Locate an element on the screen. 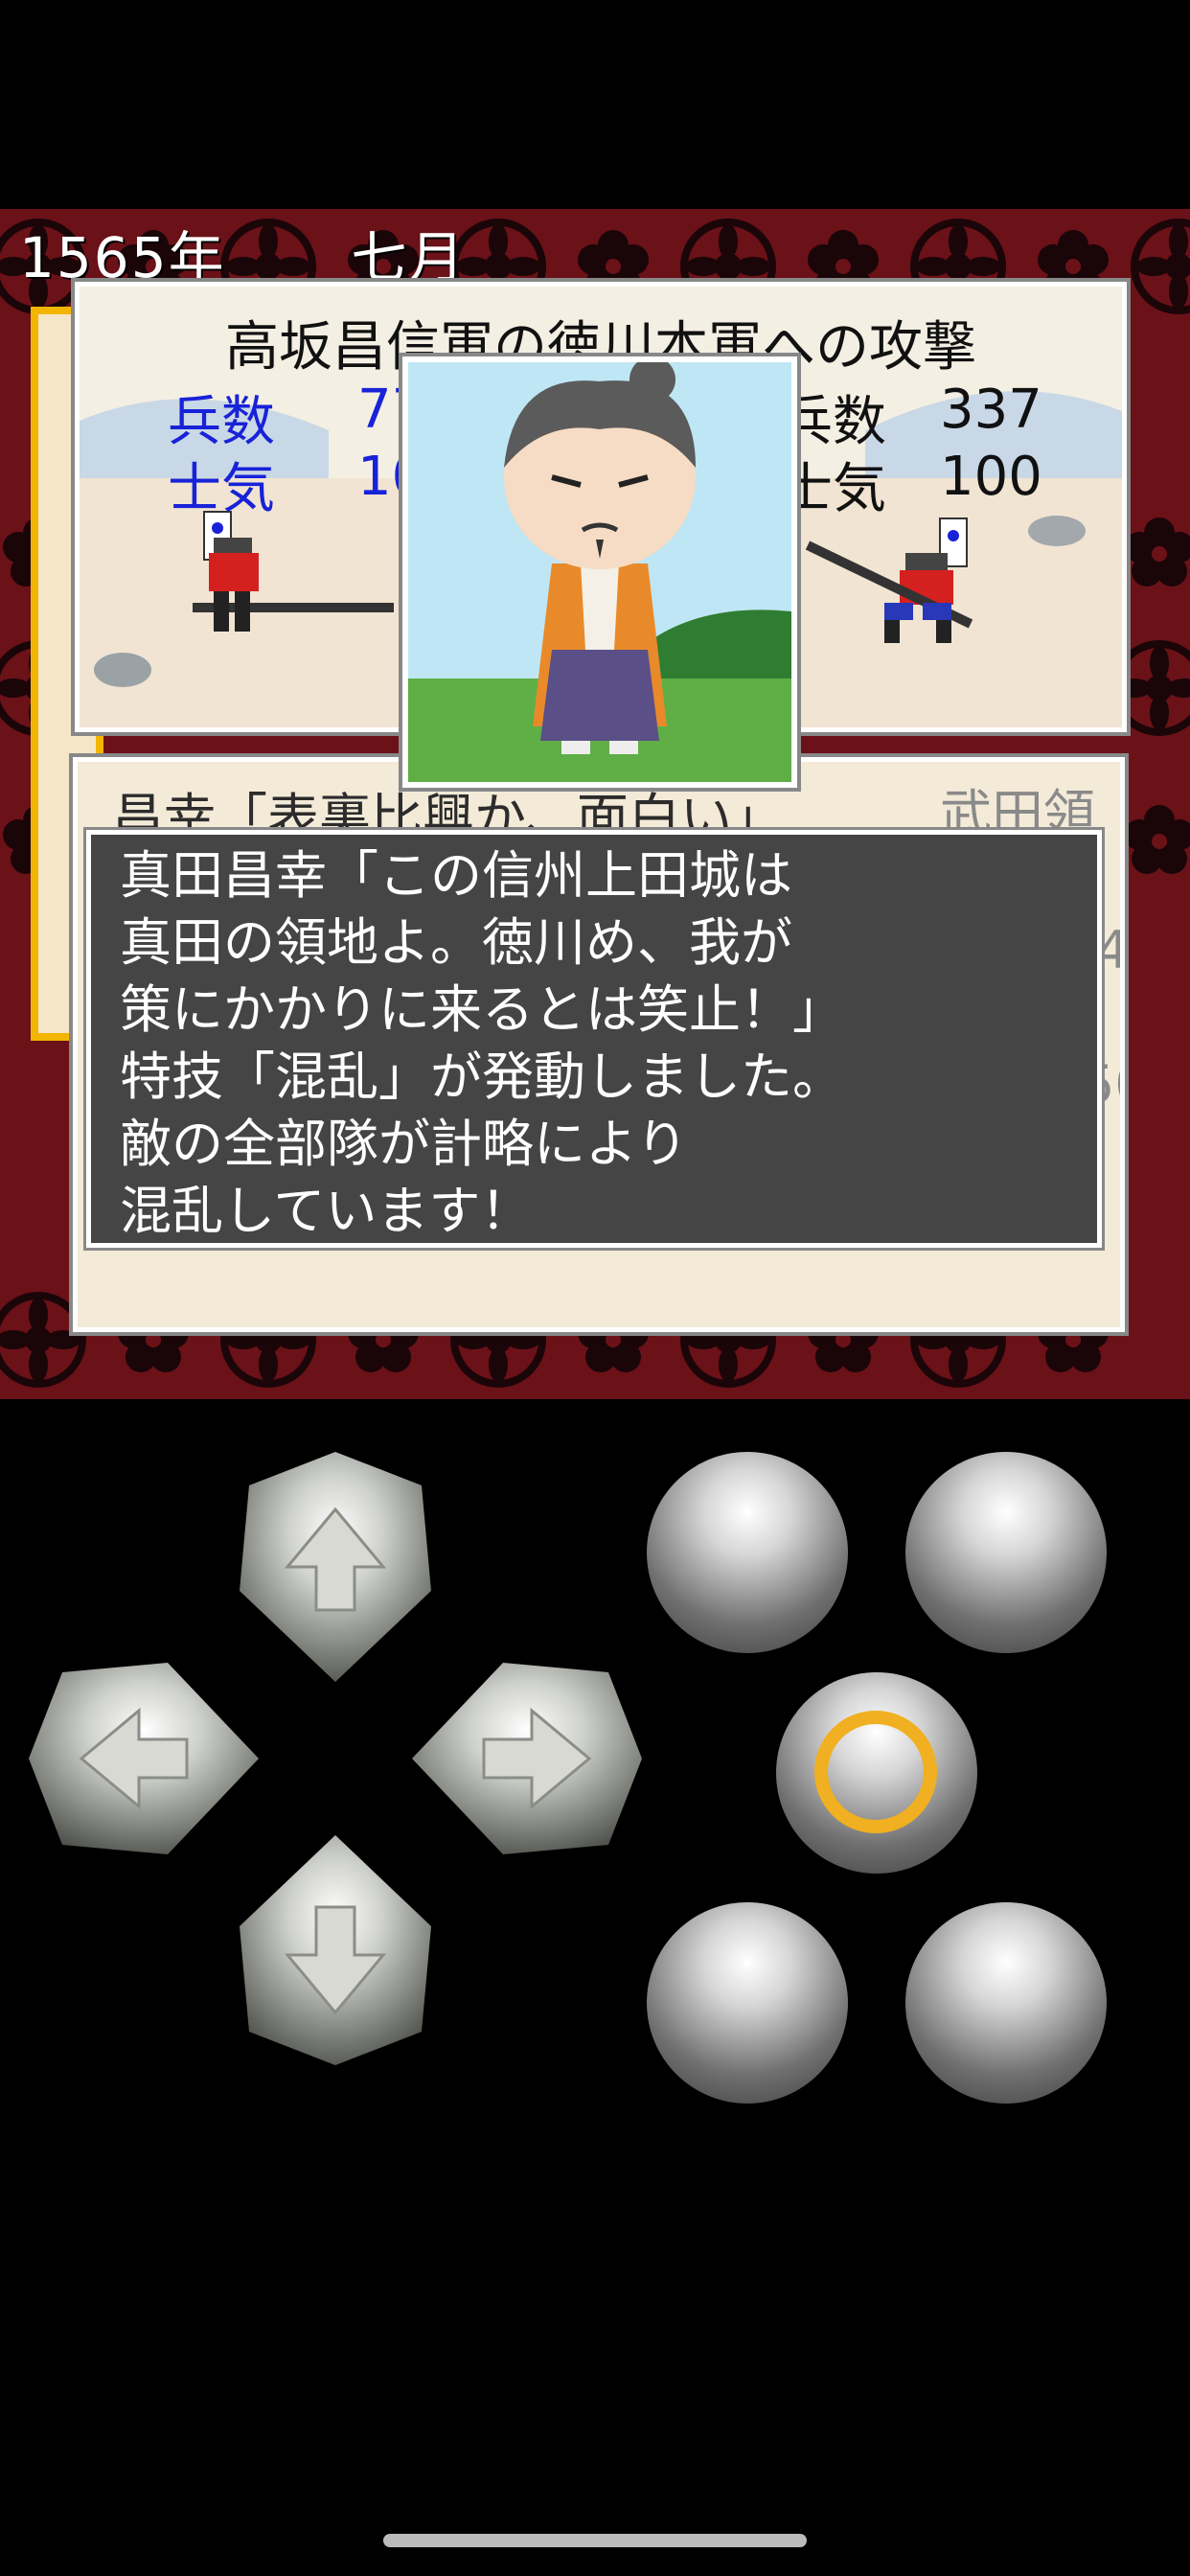  left-morale-label: 士気 is located at coordinates (222, 489).